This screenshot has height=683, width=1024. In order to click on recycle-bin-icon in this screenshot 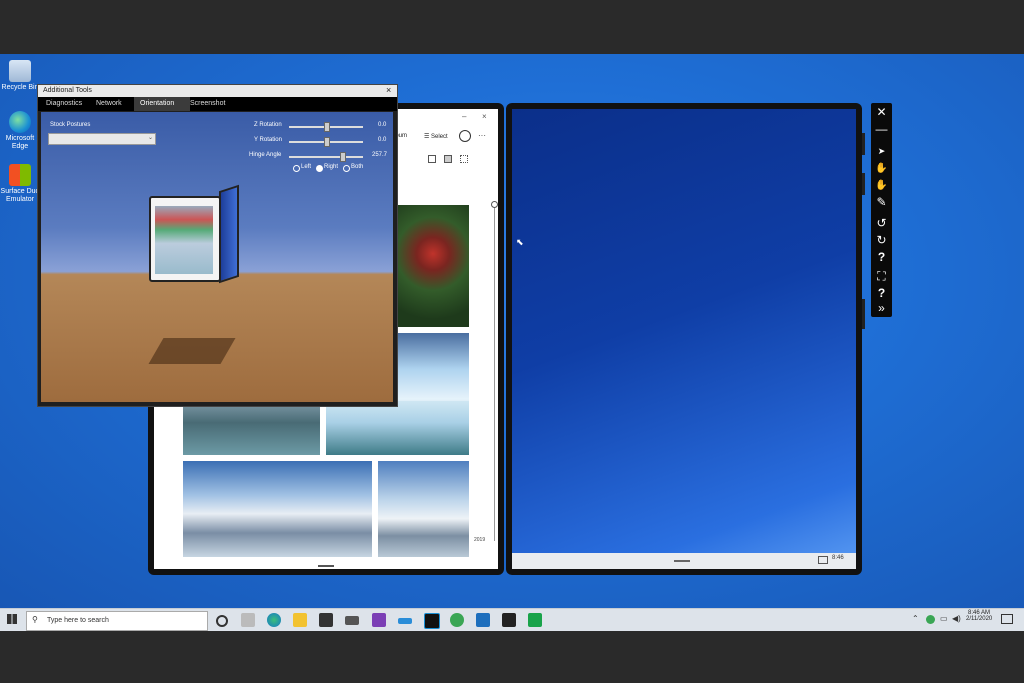, I will do `click(20, 71)`.